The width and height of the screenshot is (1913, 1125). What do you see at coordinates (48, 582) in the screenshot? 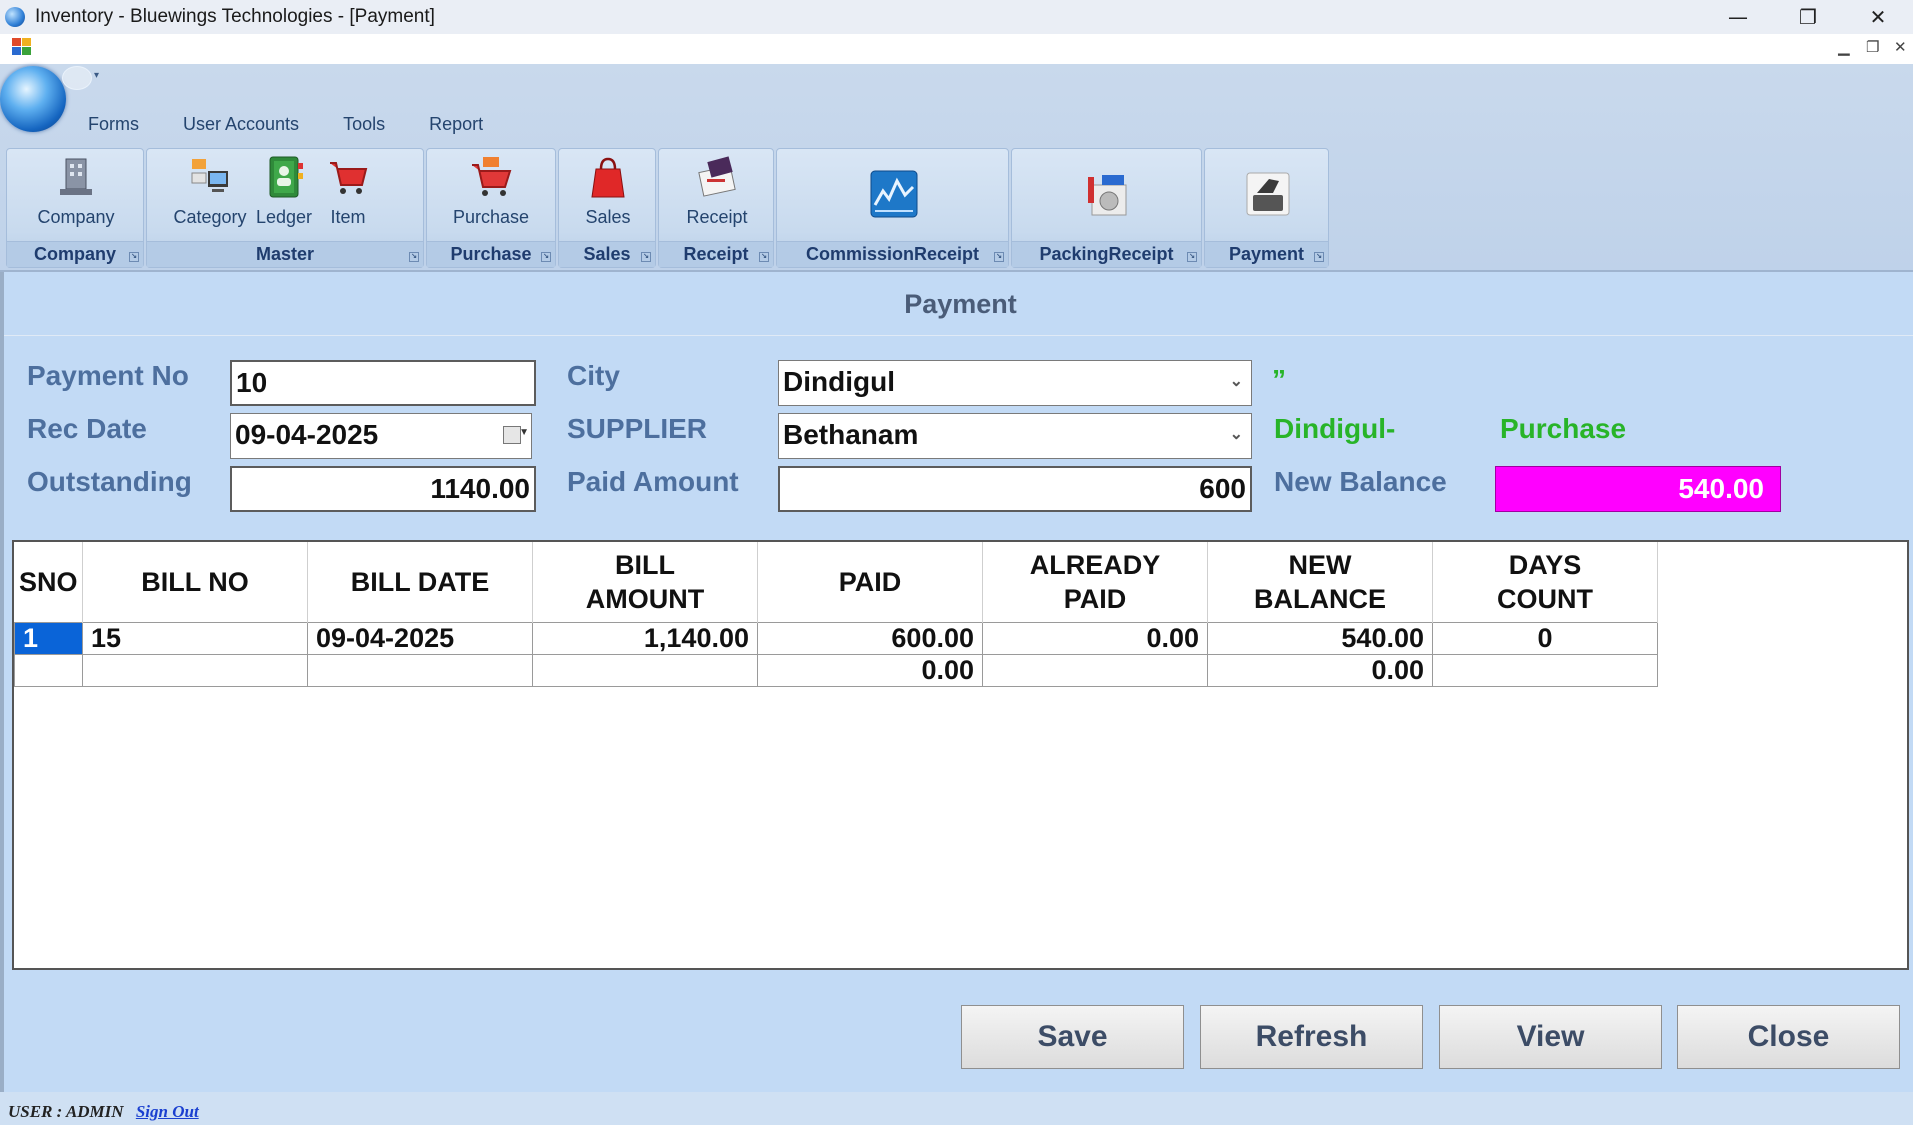
I see `col-header-sno: SNO` at bounding box center [48, 582].